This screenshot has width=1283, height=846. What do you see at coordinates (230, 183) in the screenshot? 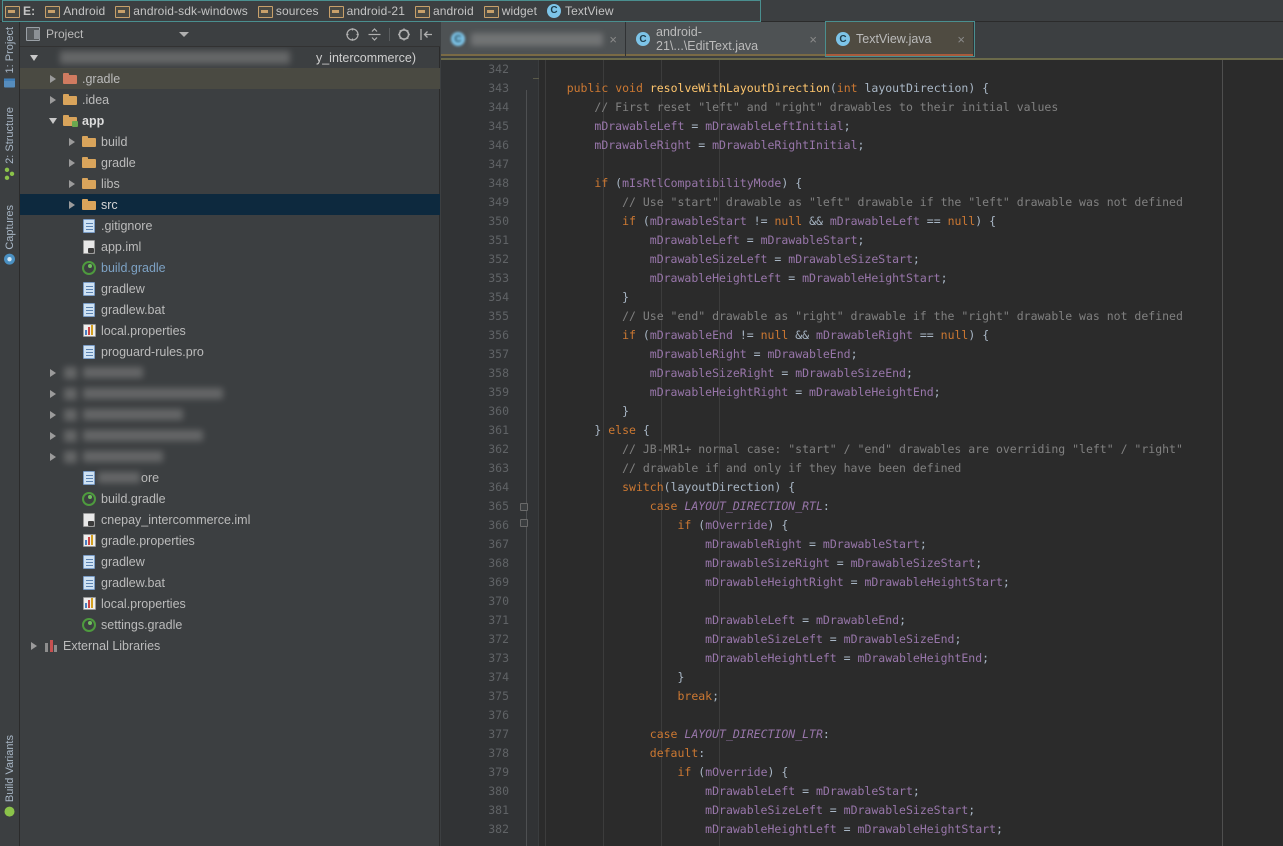
I see `tree-item: libs` at bounding box center [230, 183].